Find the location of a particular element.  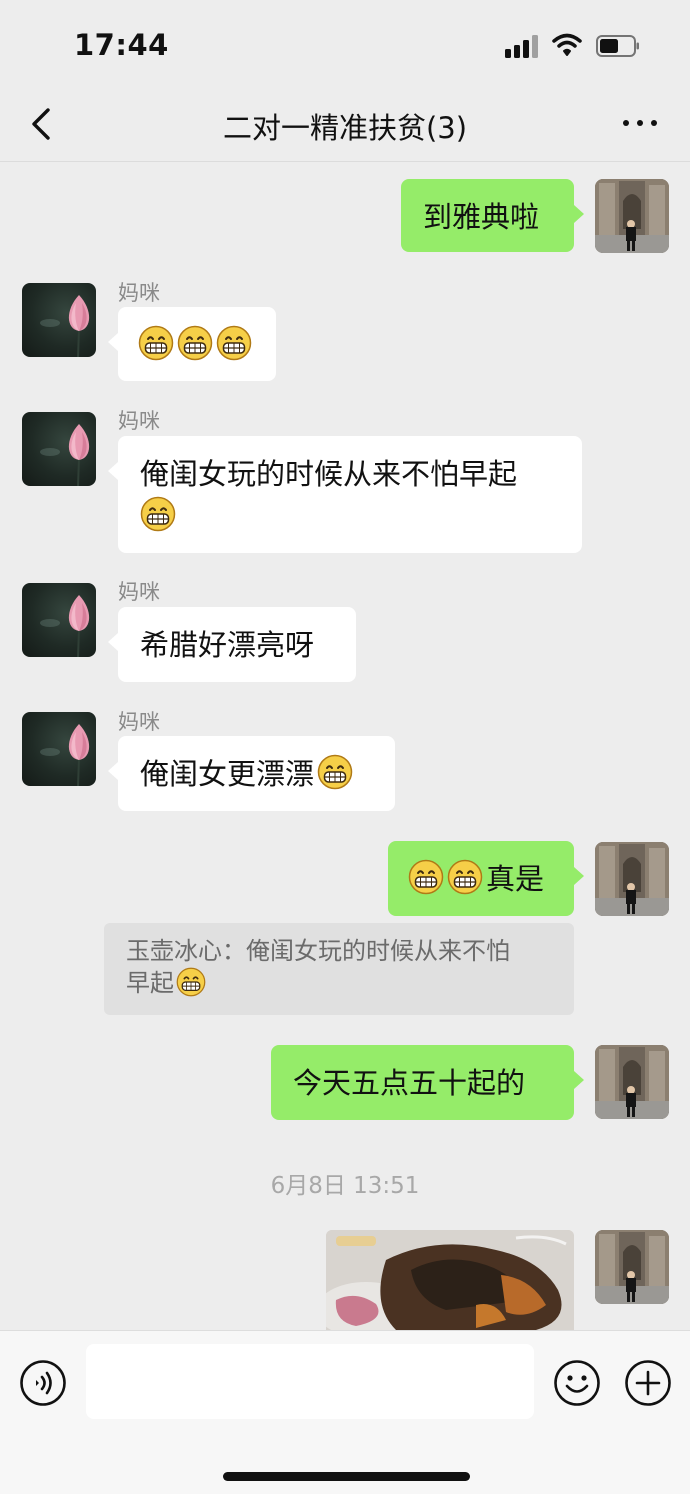

message-input is located at coordinates (310, 1381).